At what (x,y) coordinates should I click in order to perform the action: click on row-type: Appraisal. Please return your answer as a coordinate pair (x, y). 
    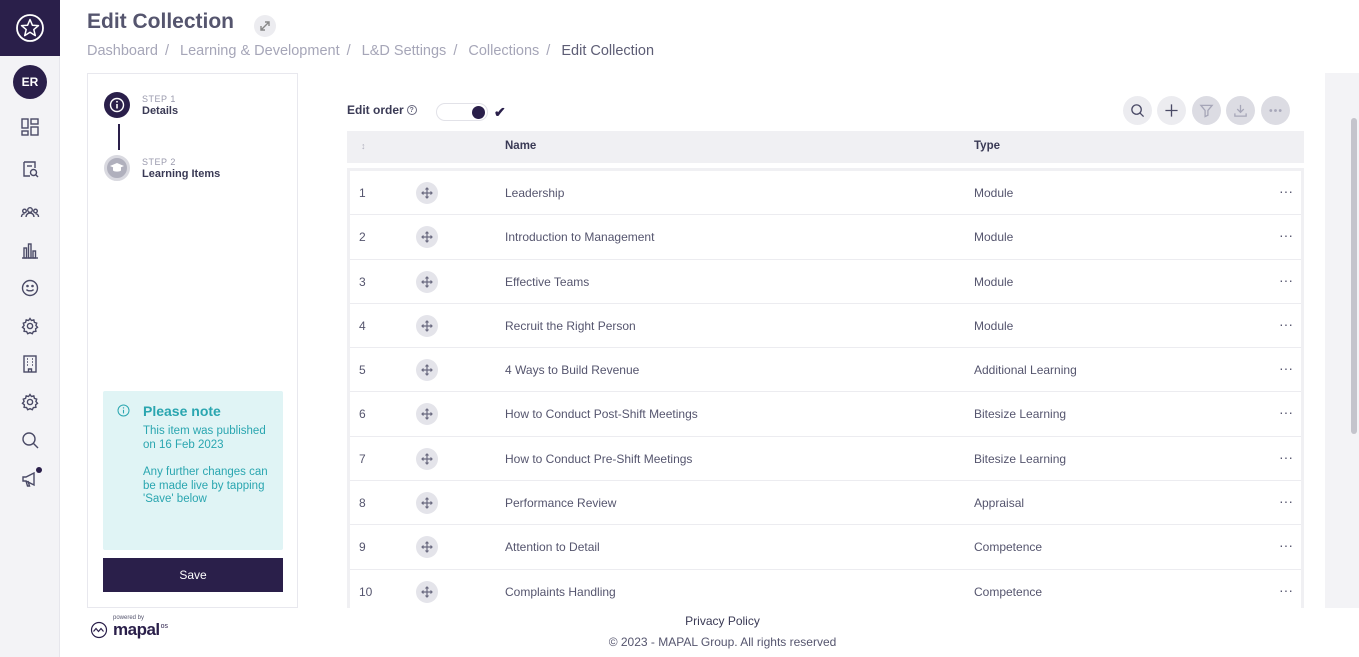
    Looking at the image, I should click on (999, 503).